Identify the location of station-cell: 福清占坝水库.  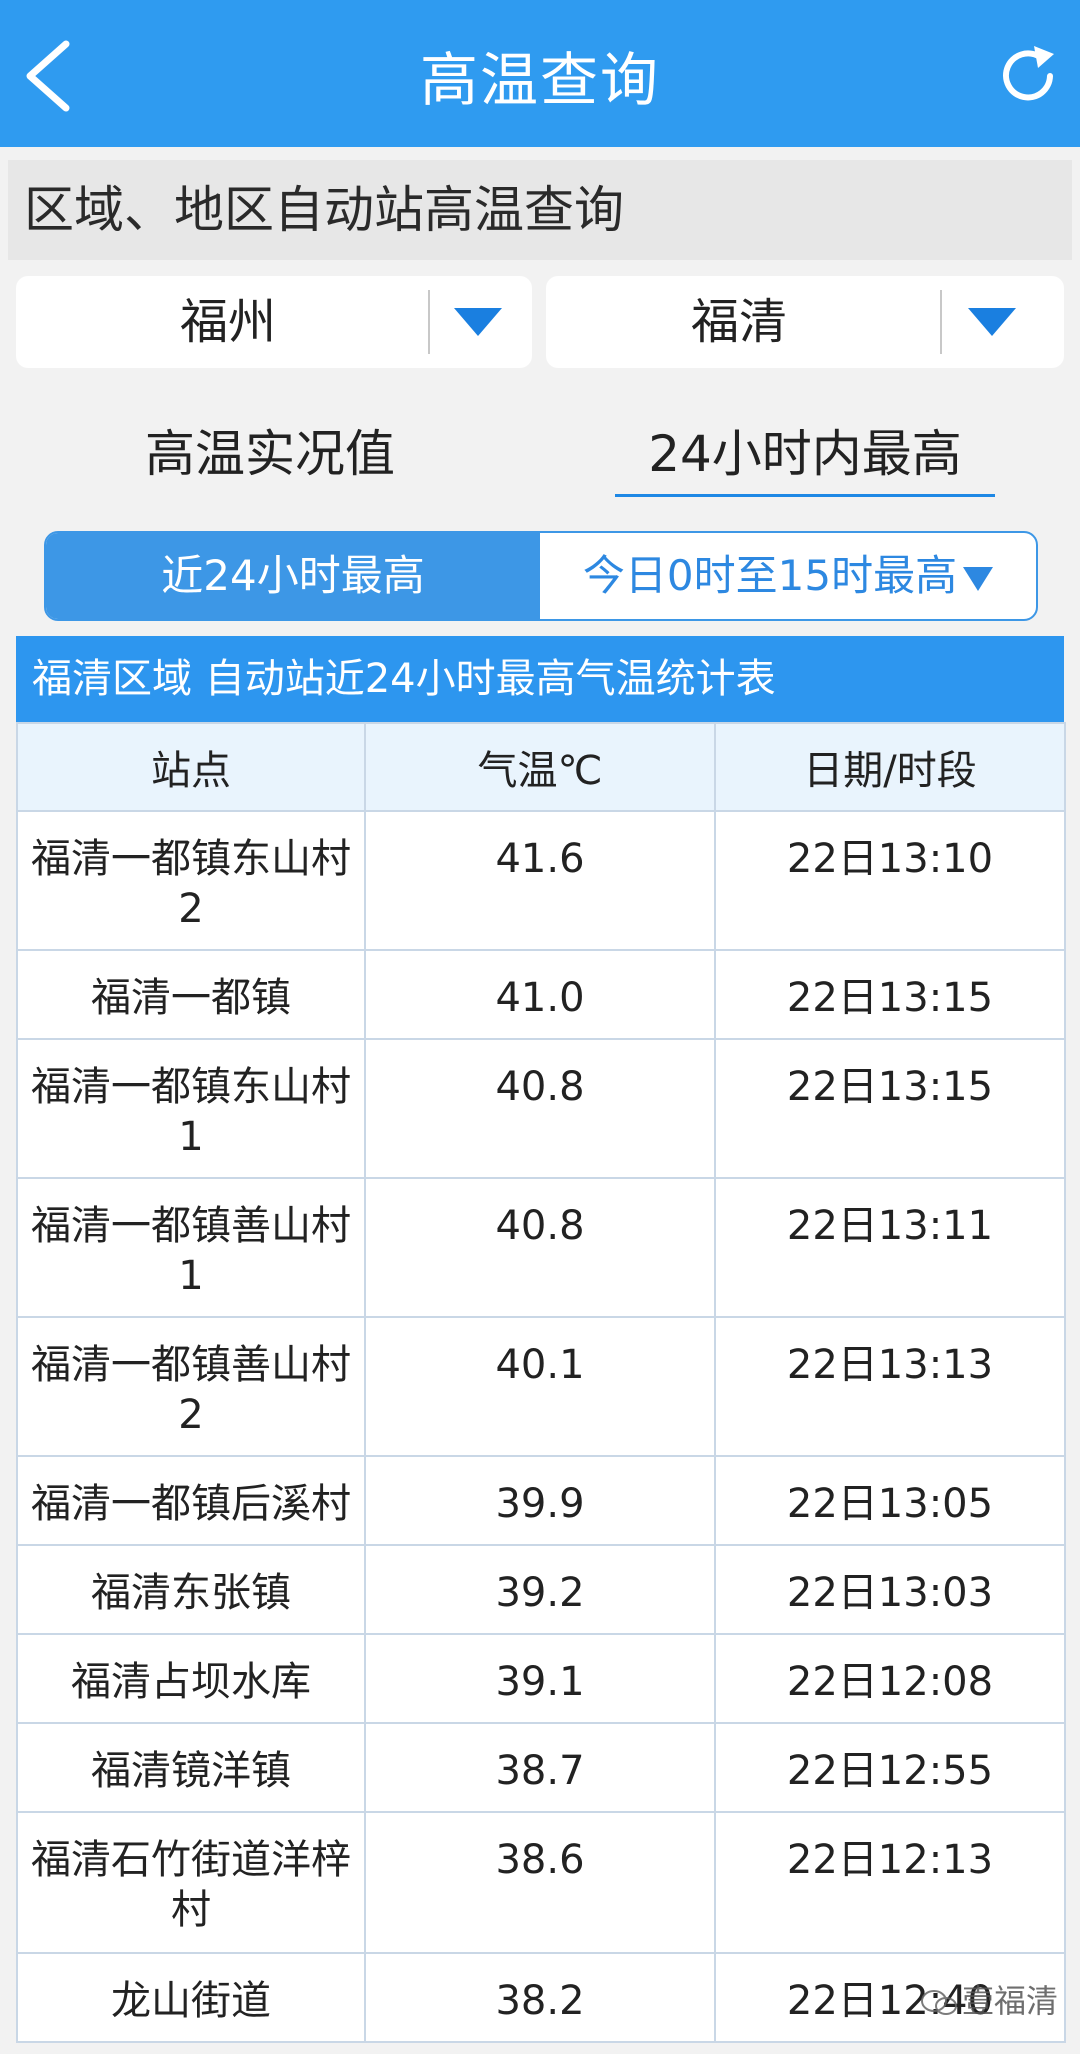
(191, 1678).